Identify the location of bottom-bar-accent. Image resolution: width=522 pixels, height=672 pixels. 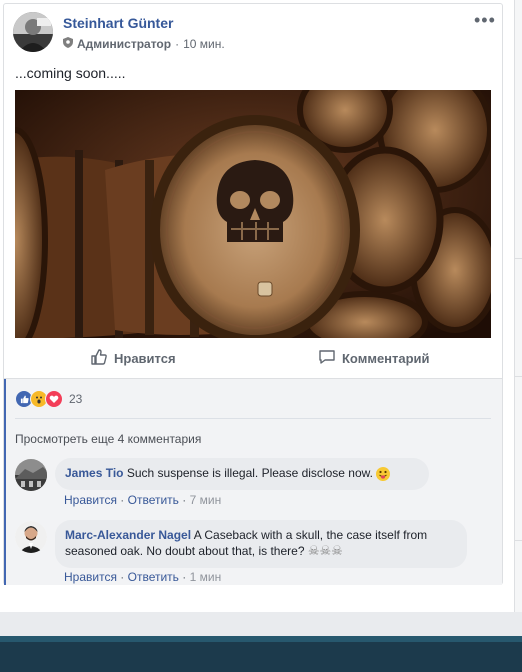
(261, 639).